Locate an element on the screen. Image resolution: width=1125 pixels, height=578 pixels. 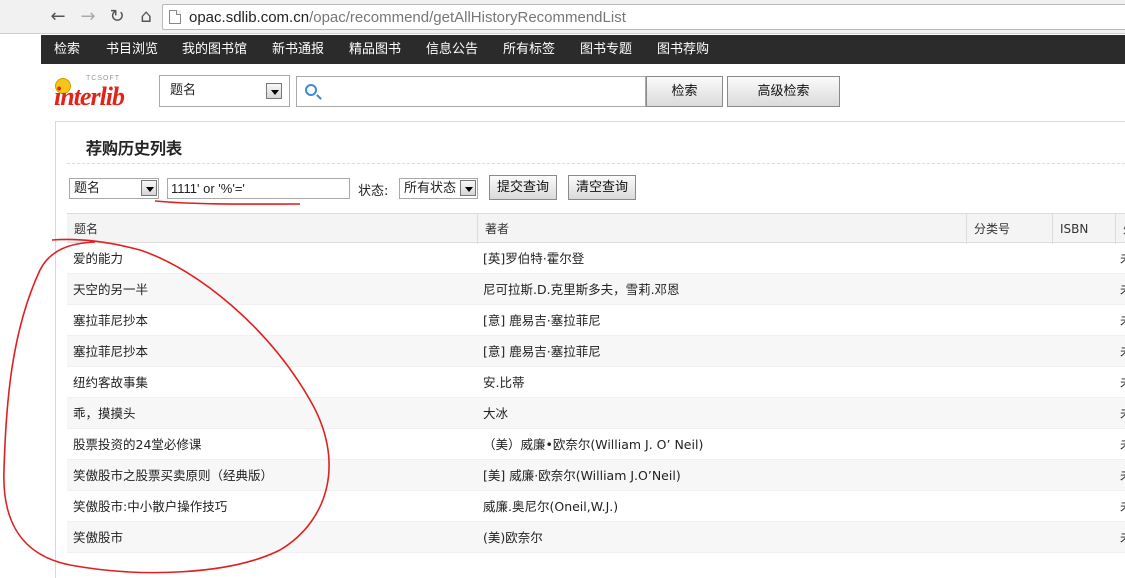
column-header-isbn: ISBN is located at coordinates (1083, 229).